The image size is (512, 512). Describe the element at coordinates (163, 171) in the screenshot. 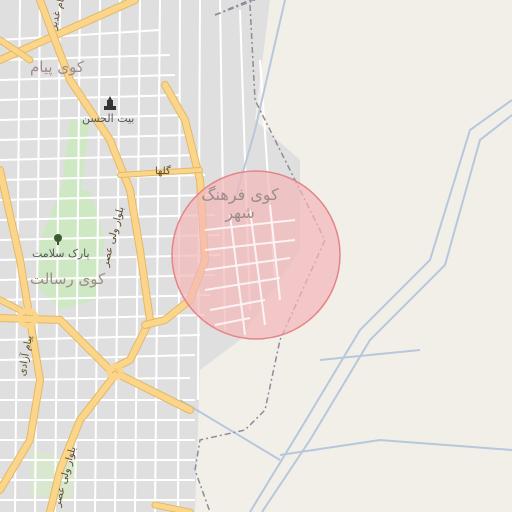

I see `street-label-golha: گلها` at that location.